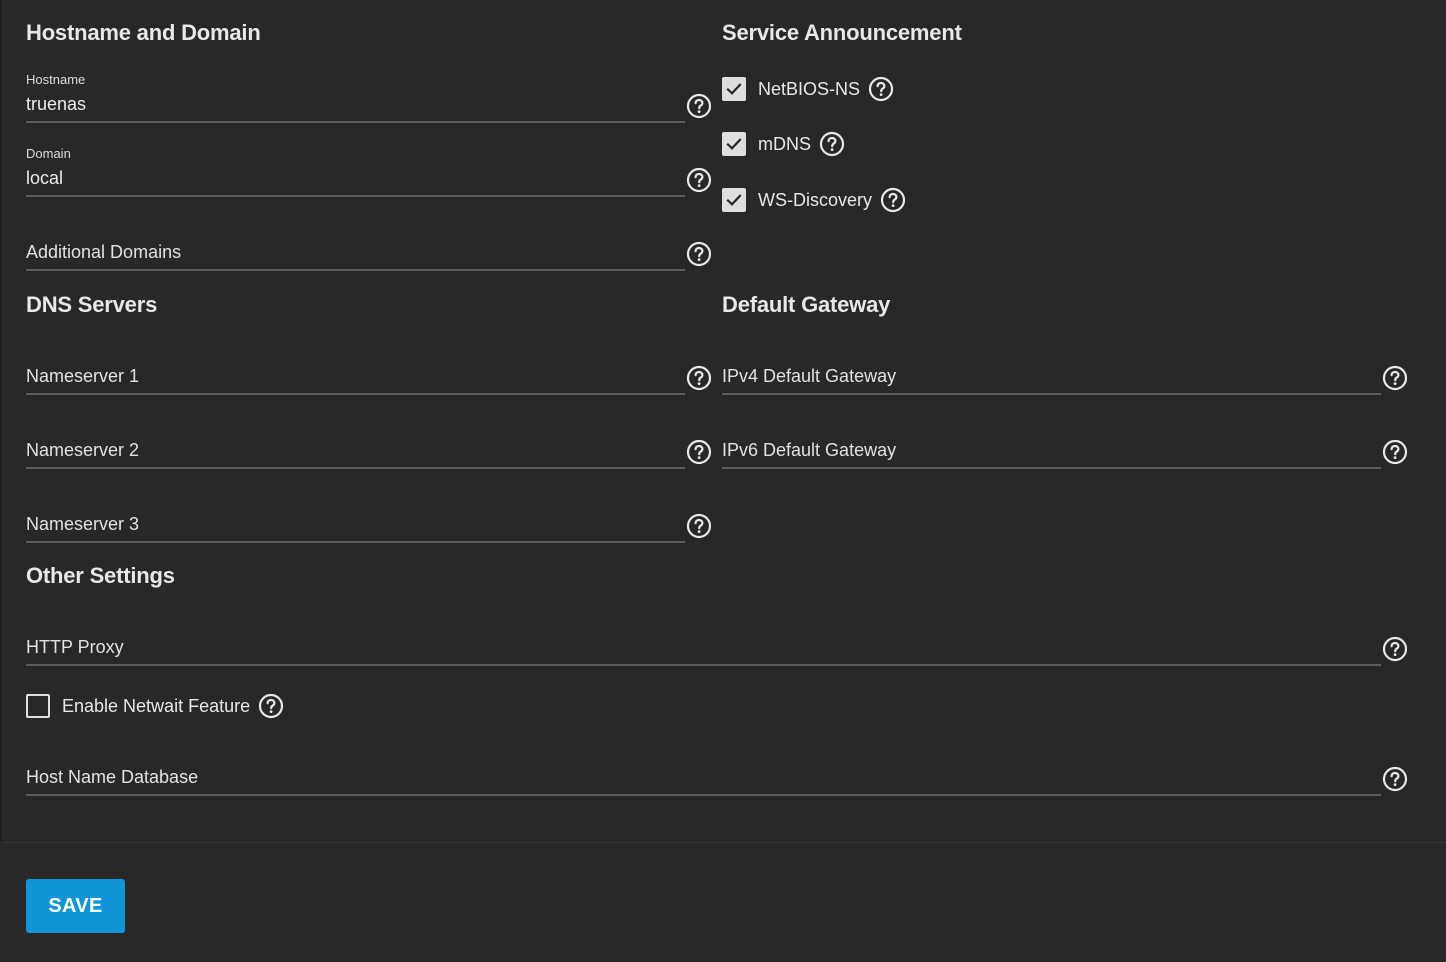  I want to click on ipv4-gateway-field: IPv4 Default Gateway, so click(1051, 373).